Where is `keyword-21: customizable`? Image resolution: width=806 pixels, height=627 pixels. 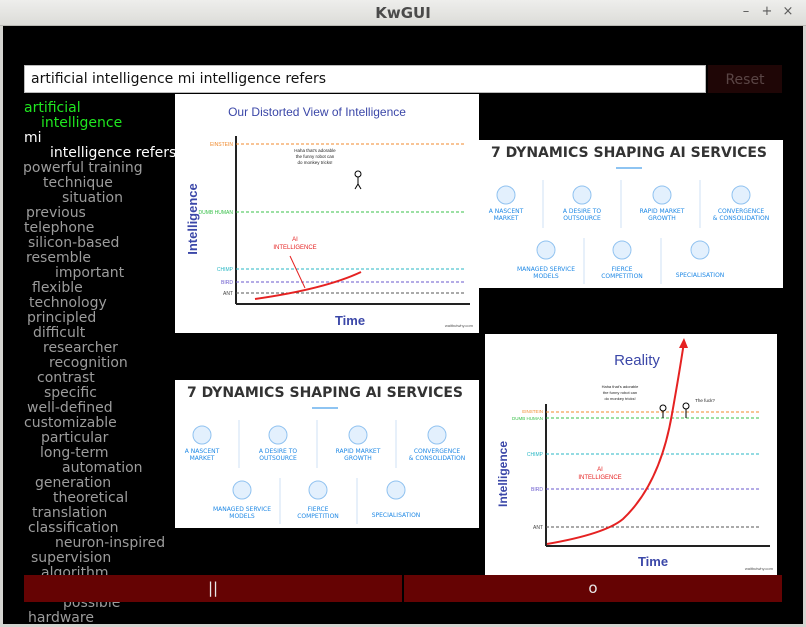
keyword-21: customizable is located at coordinates (70, 423).